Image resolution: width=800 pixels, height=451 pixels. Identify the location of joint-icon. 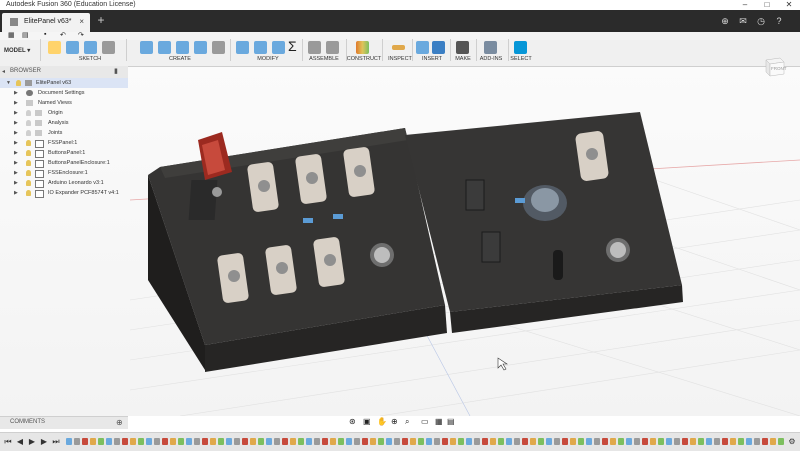
(332, 47).